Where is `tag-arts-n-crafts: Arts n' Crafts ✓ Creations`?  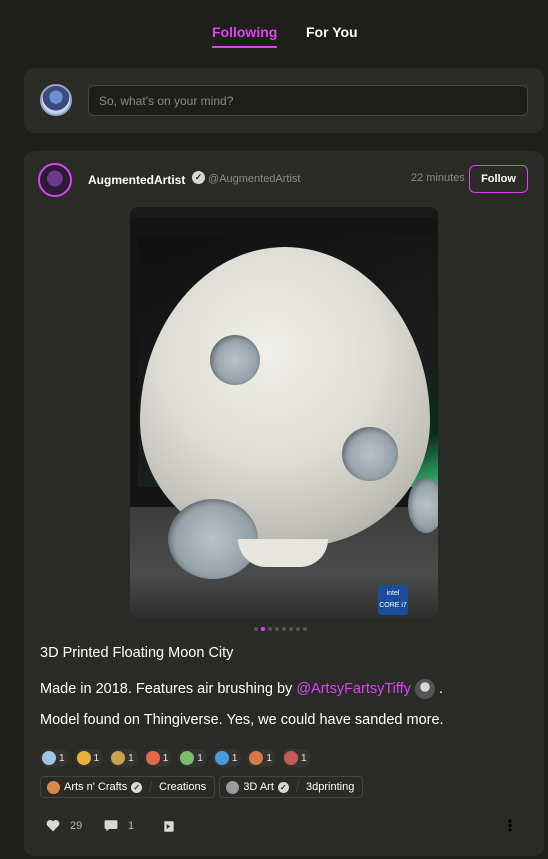 tag-arts-n-crafts: Arts n' Crafts ✓ Creations is located at coordinates (128, 787).